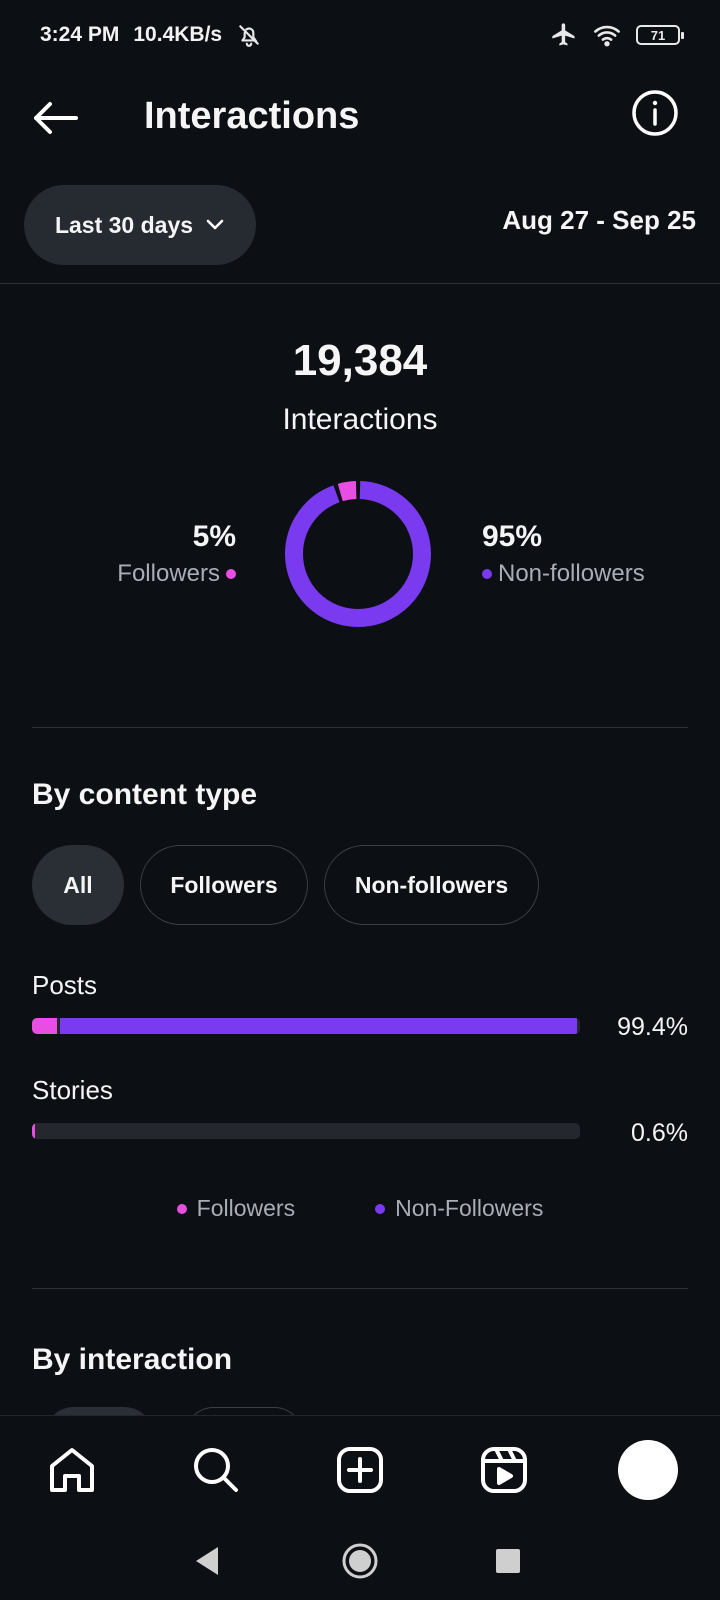 The image size is (720, 1600). What do you see at coordinates (252, 116) in the screenshot?
I see `page-title: Interactions` at bounding box center [252, 116].